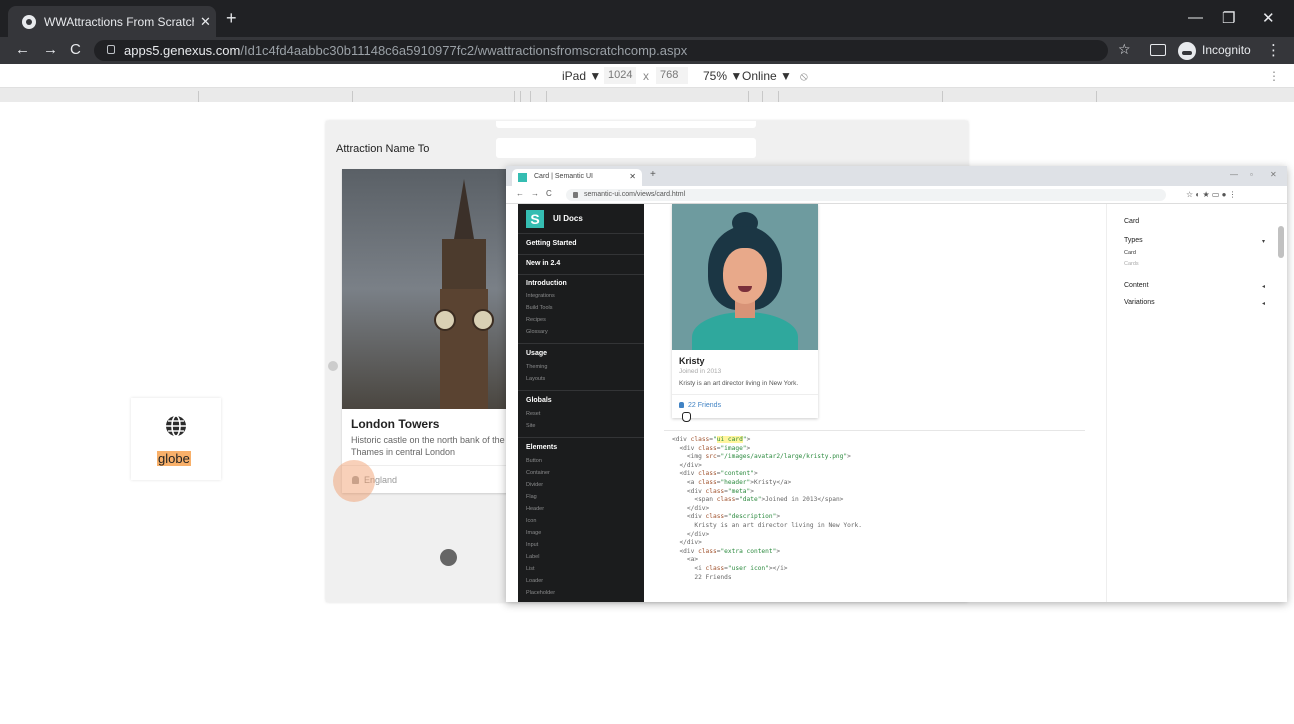 This screenshot has height=724, width=1294. I want to click on semantic-favicon-icon, so click(522, 177).